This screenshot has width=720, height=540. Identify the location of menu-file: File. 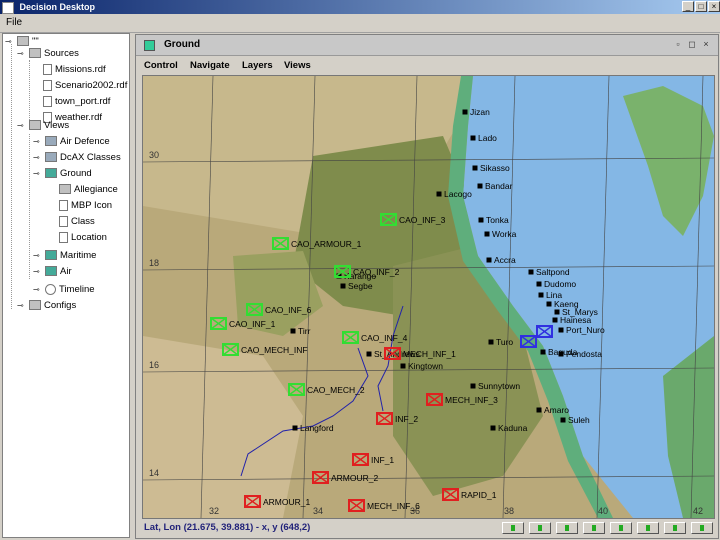
(14, 22).